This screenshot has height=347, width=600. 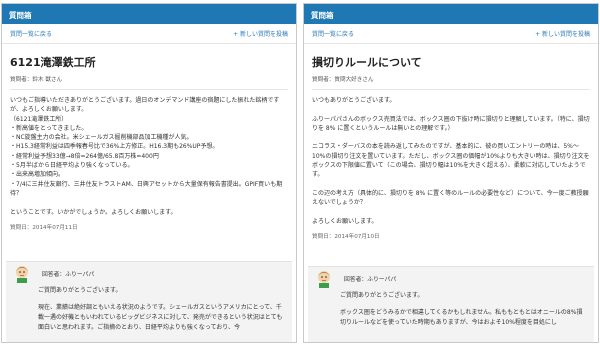 What do you see at coordinates (84, 156) in the screenshot?
I see `question-paragraph: ・経常利益予想33億→8倍=264億/65.8百万株=400円` at bounding box center [84, 156].